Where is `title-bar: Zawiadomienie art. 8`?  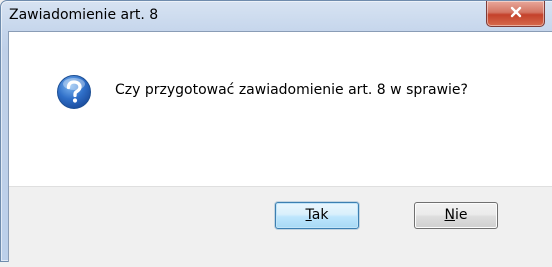 title-bar: Zawiadomienie art. 8 is located at coordinates (276, 16).